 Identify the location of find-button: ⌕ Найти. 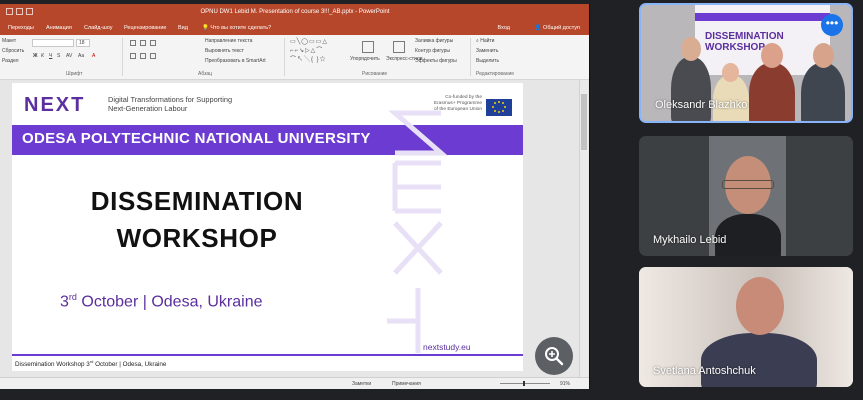
(485, 41).